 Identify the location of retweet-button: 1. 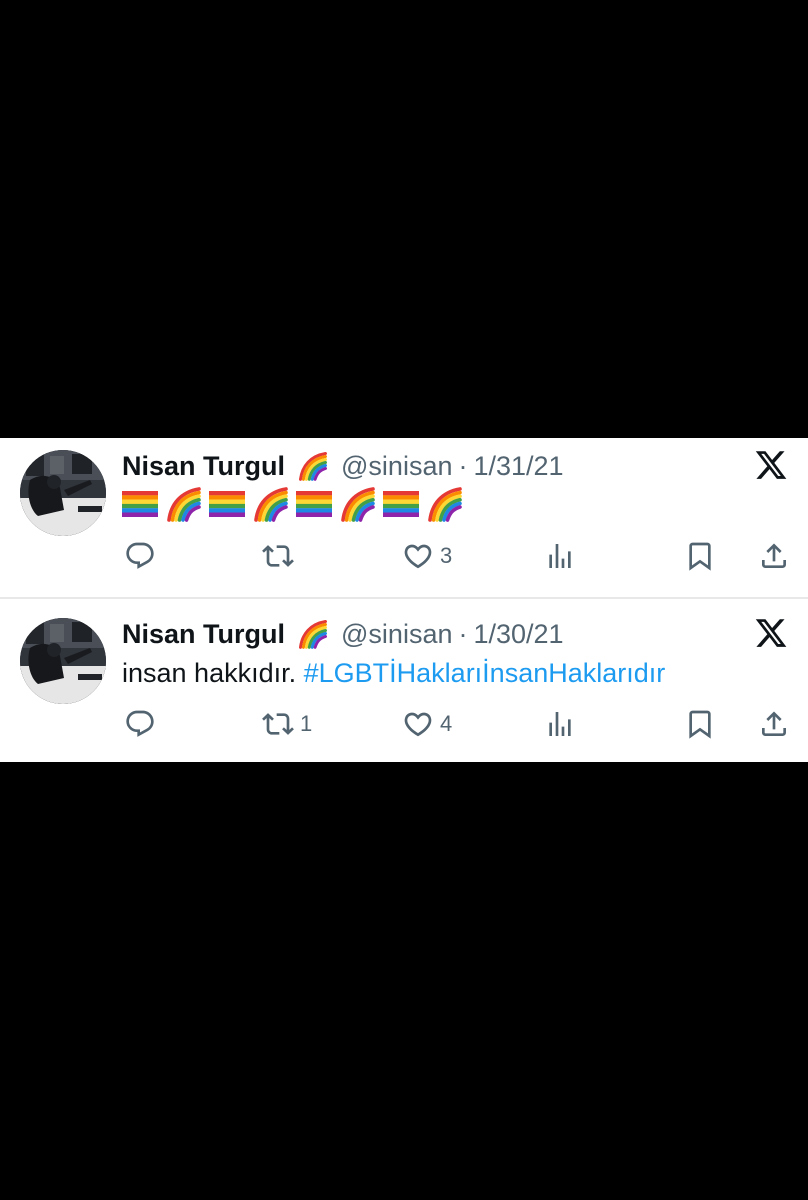
(287, 724).